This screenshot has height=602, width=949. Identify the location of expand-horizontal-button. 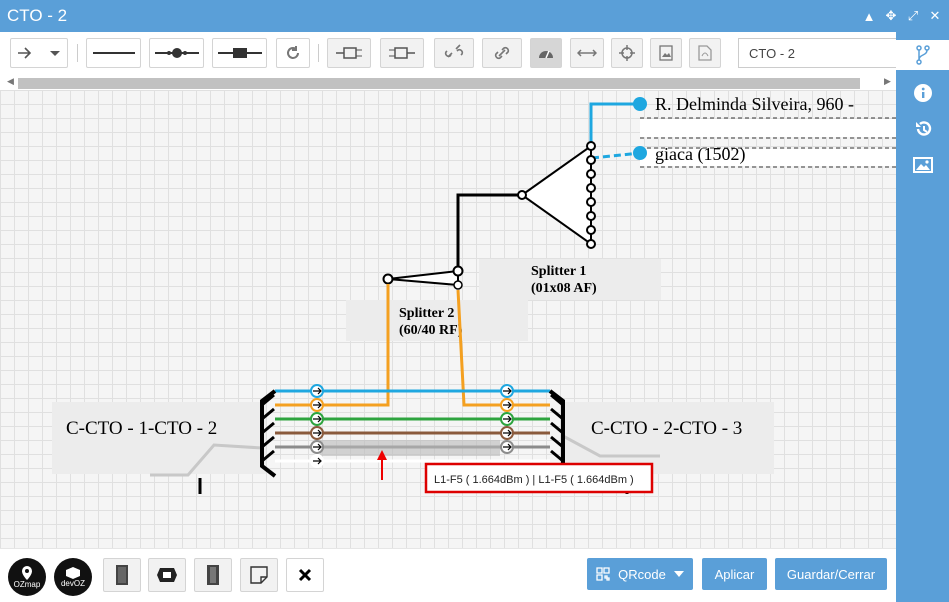
(587, 53).